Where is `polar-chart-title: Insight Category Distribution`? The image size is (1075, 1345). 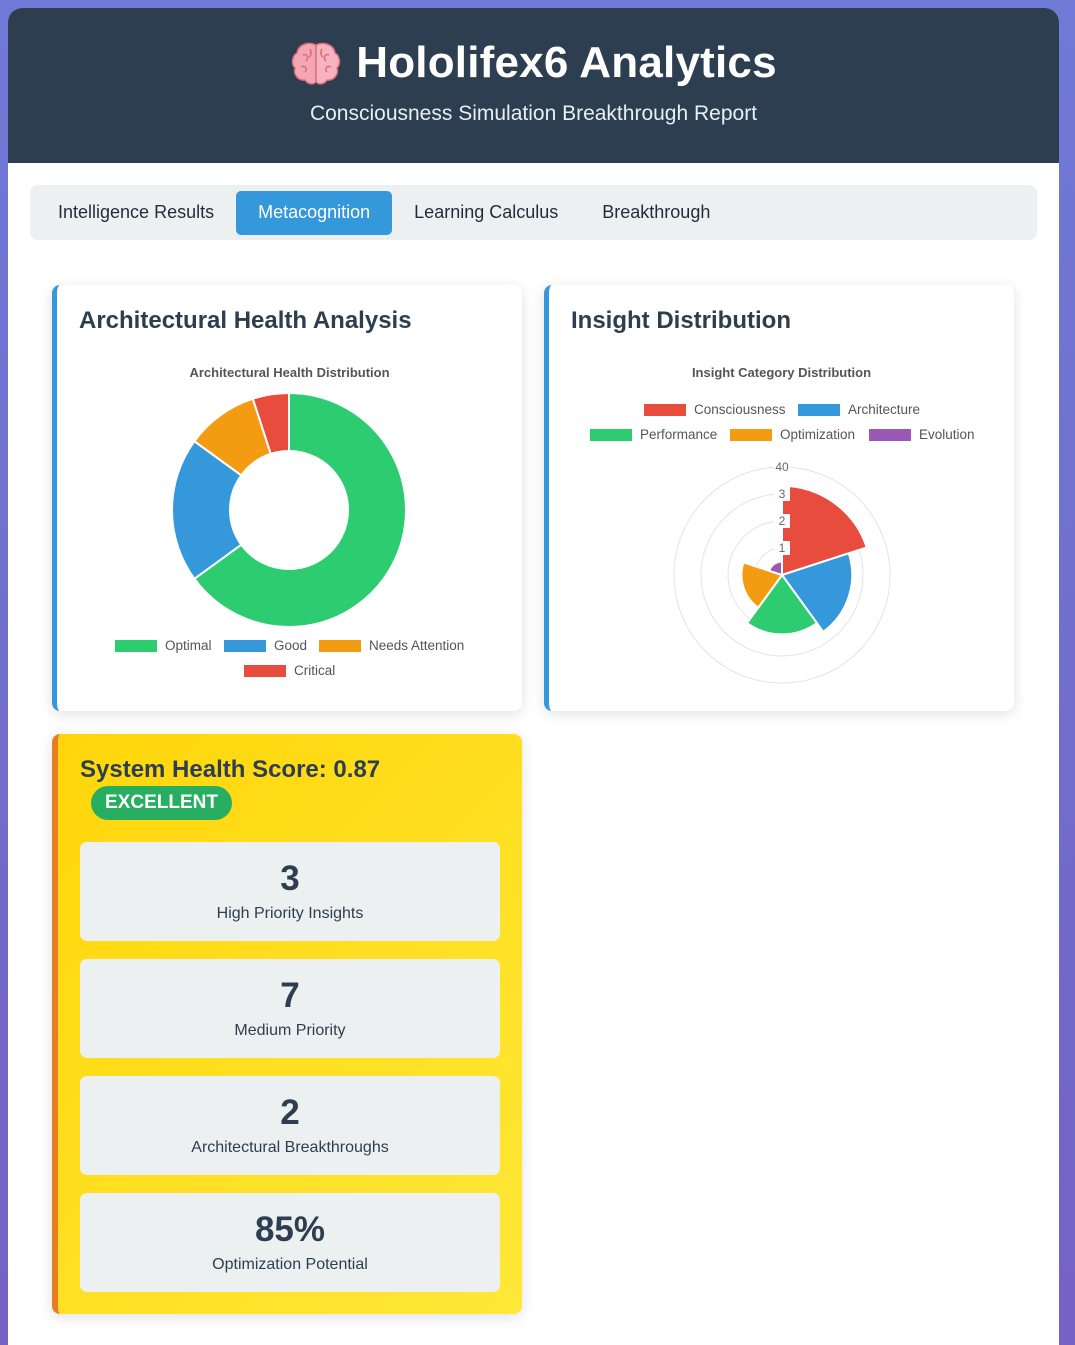
polar-chart-title: Insight Category Distribution is located at coordinates (781, 372).